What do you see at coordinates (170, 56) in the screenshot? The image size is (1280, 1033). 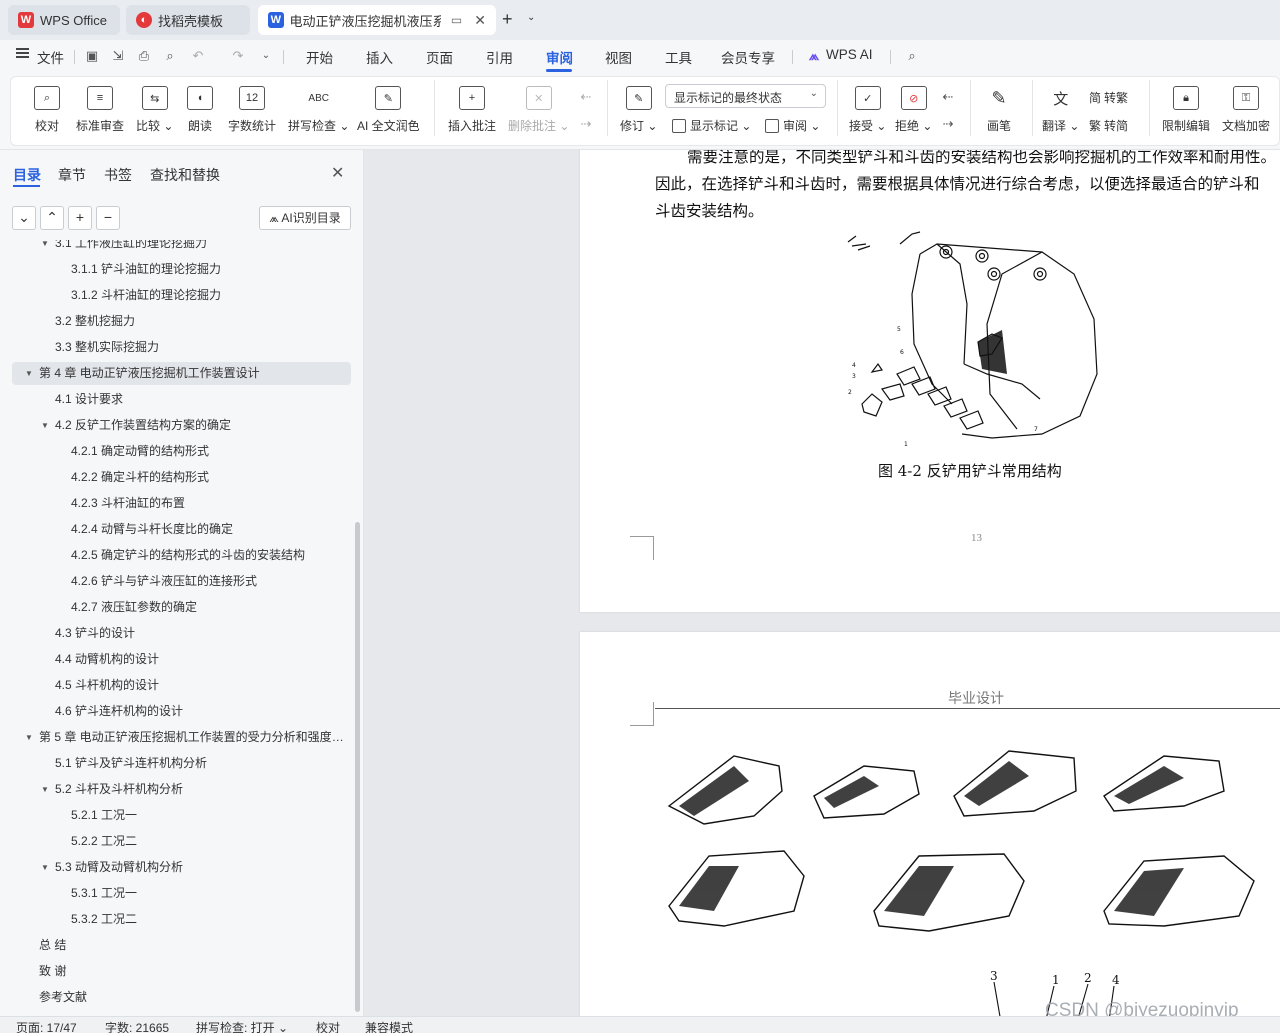 I see `print-preview-icon: ⌕` at bounding box center [170, 56].